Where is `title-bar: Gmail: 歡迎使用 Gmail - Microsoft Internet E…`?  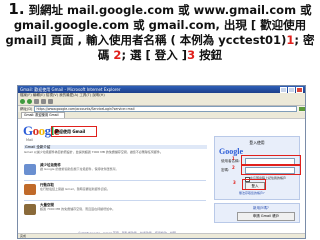
title-bar: Gmail: 歡迎使用 Gmail - Microsoft Internet E… is located at coordinates (161, 89).